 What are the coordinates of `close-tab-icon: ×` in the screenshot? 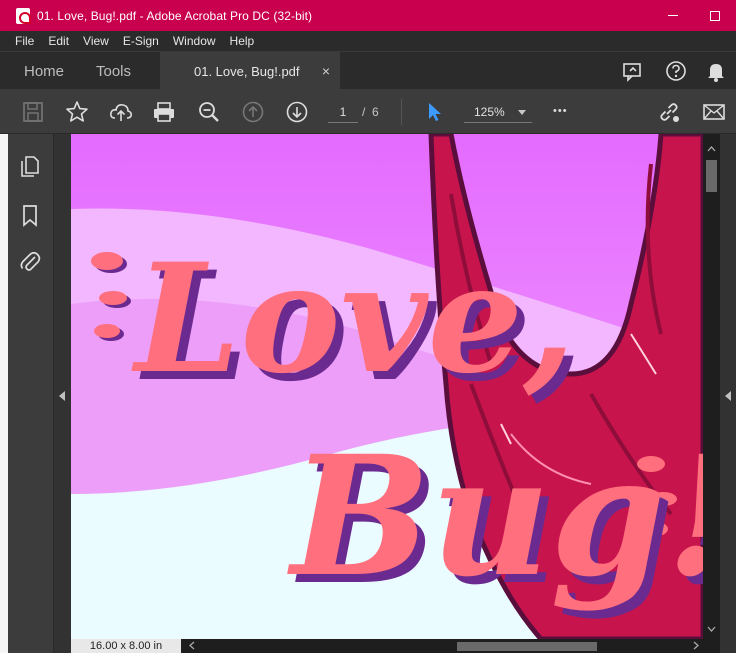 It's located at (326, 71).